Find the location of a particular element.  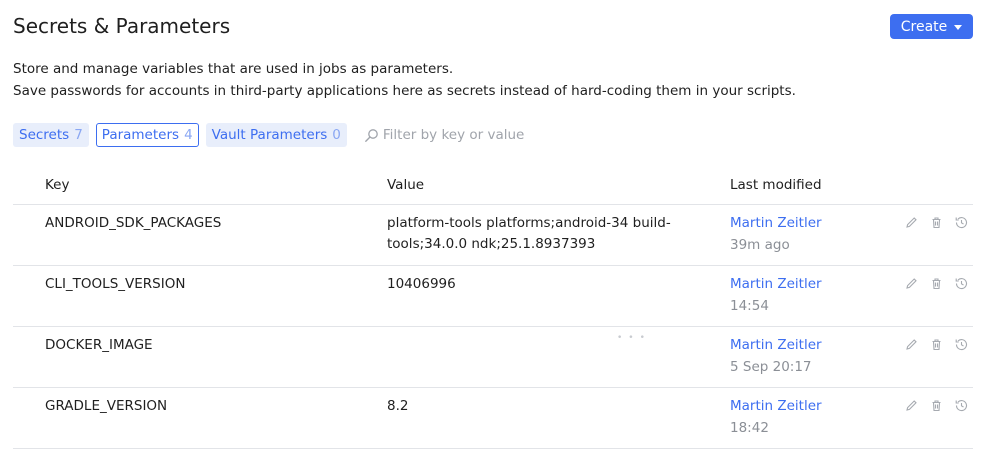

create-button: Create is located at coordinates (931, 26).